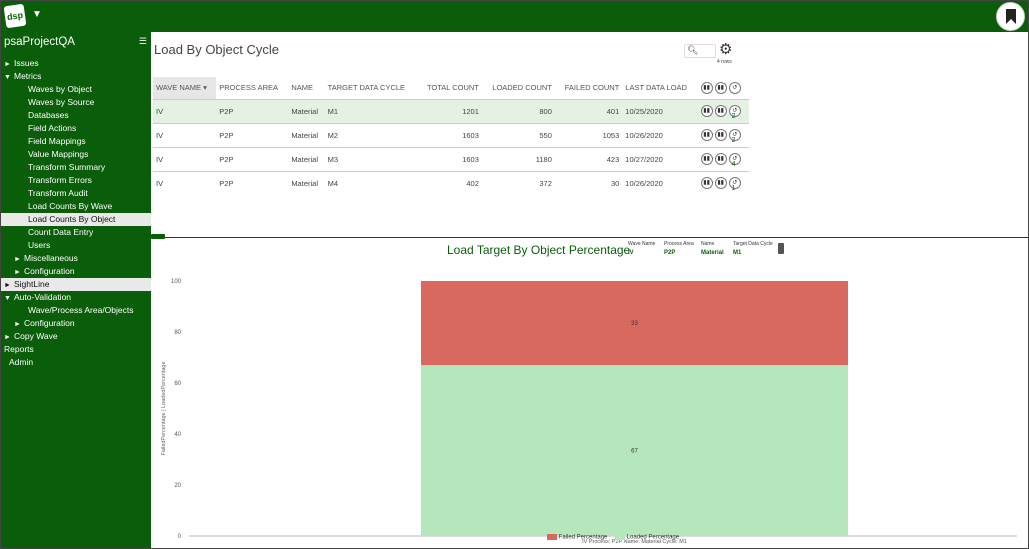 This screenshot has height=549, width=1029. Describe the element at coordinates (19, 349) in the screenshot. I see `sidebar-item-reports: Reports` at that location.